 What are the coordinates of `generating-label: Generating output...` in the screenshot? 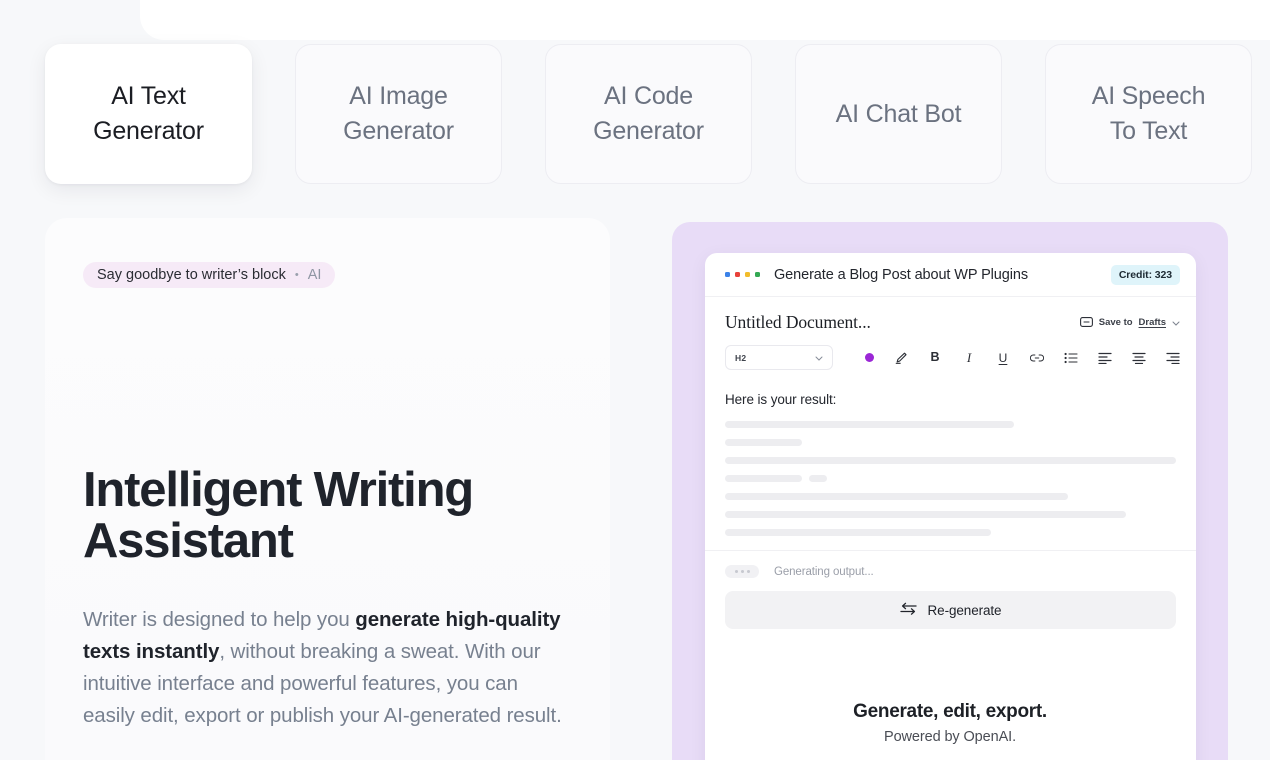 It's located at (824, 571).